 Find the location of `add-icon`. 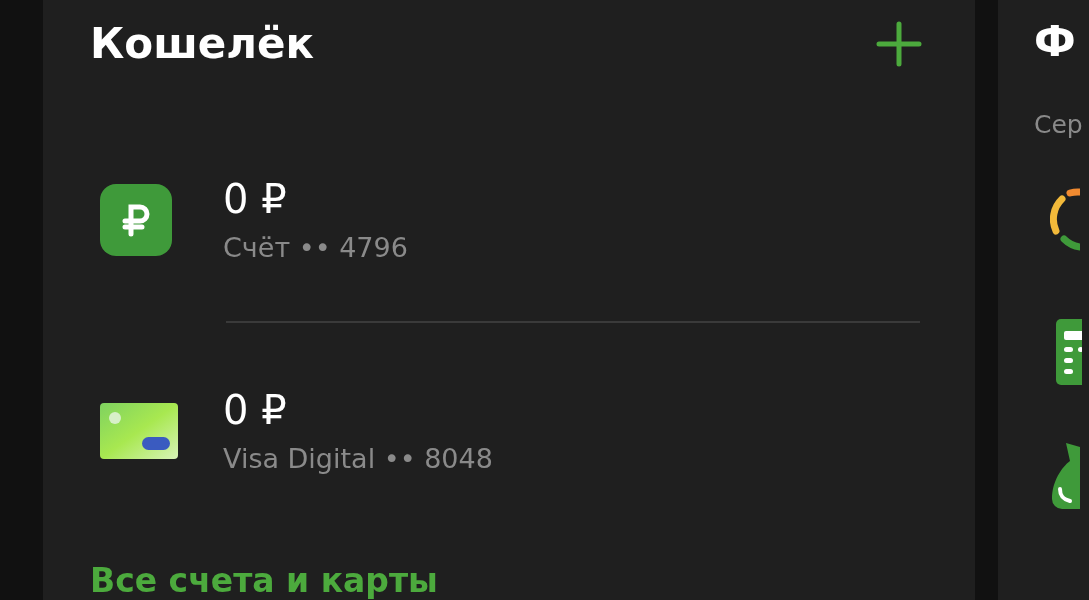

add-icon is located at coordinates (899, 43).